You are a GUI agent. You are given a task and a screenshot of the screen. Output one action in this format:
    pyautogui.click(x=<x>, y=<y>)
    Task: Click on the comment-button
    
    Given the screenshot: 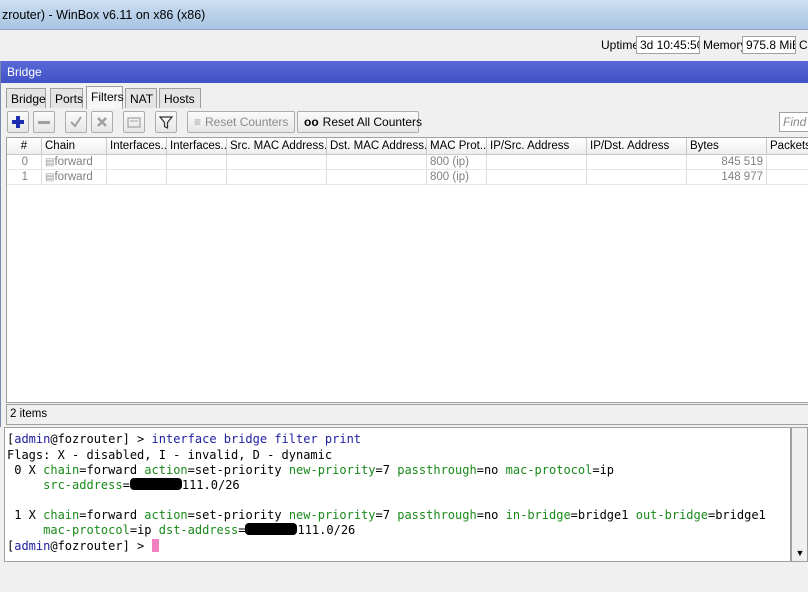 What is the action you would take?
    pyautogui.click(x=134, y=122)
    